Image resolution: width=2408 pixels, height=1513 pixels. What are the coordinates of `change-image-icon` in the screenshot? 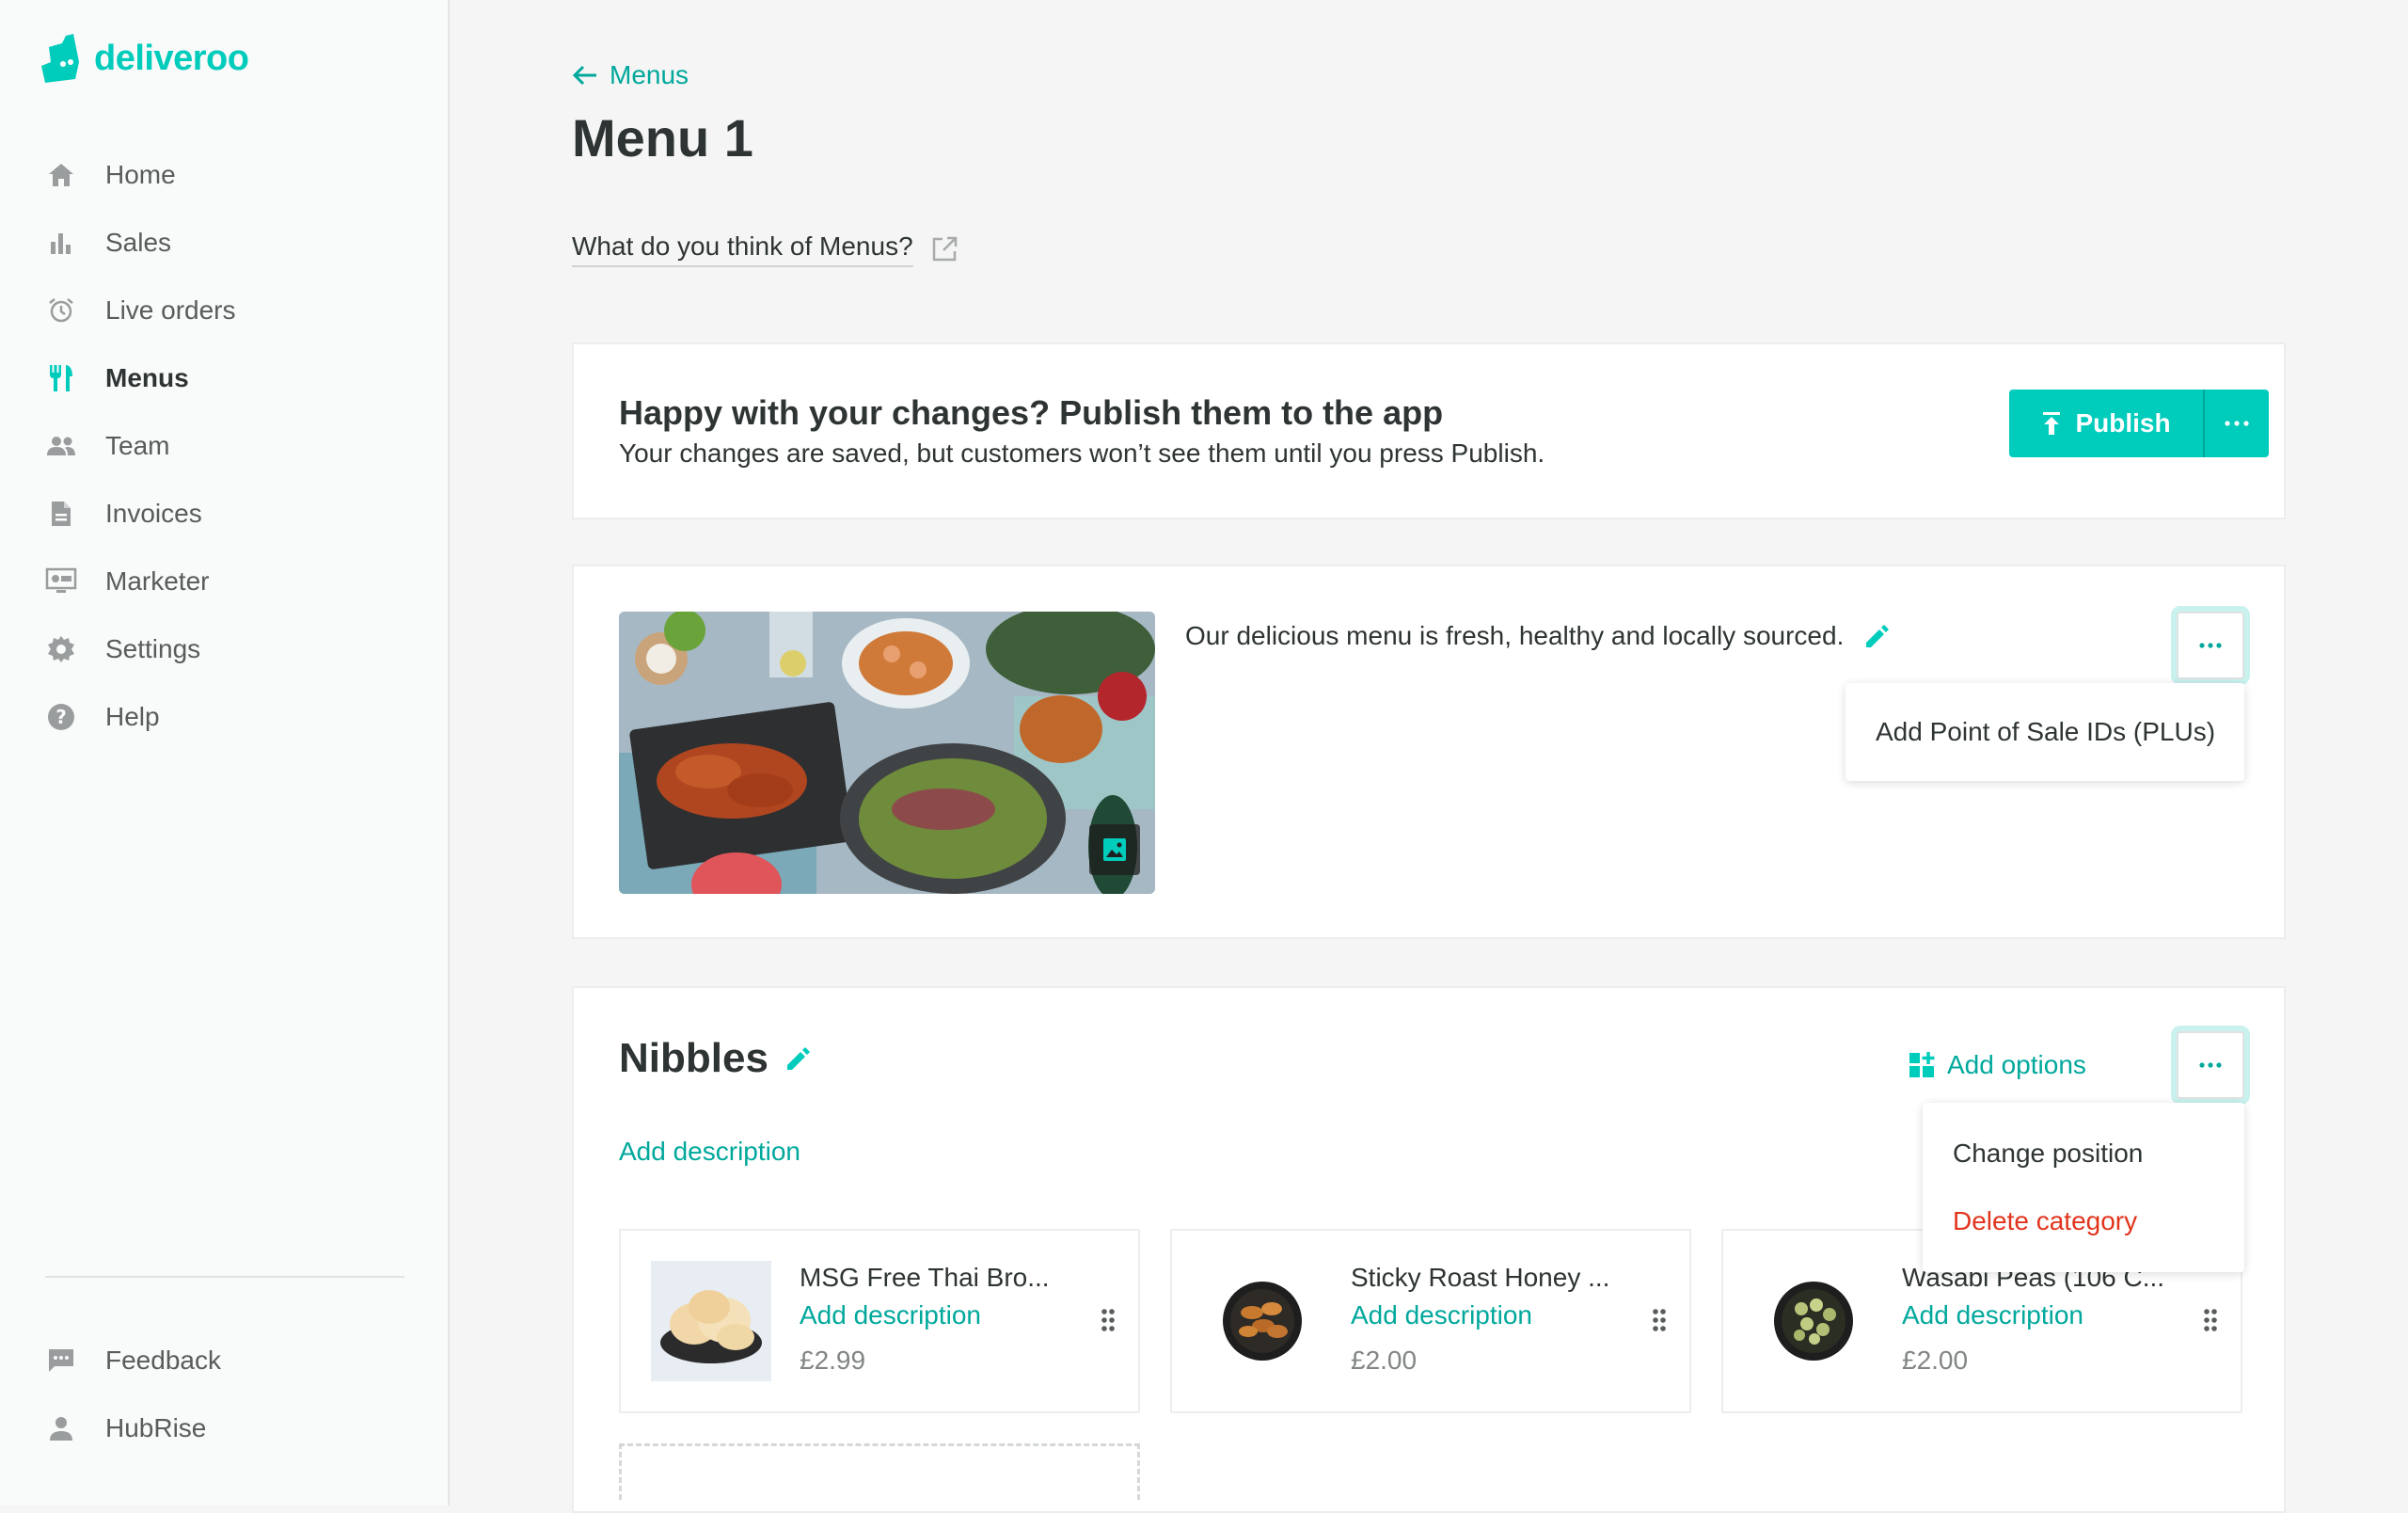 It's located at (1114, 849).